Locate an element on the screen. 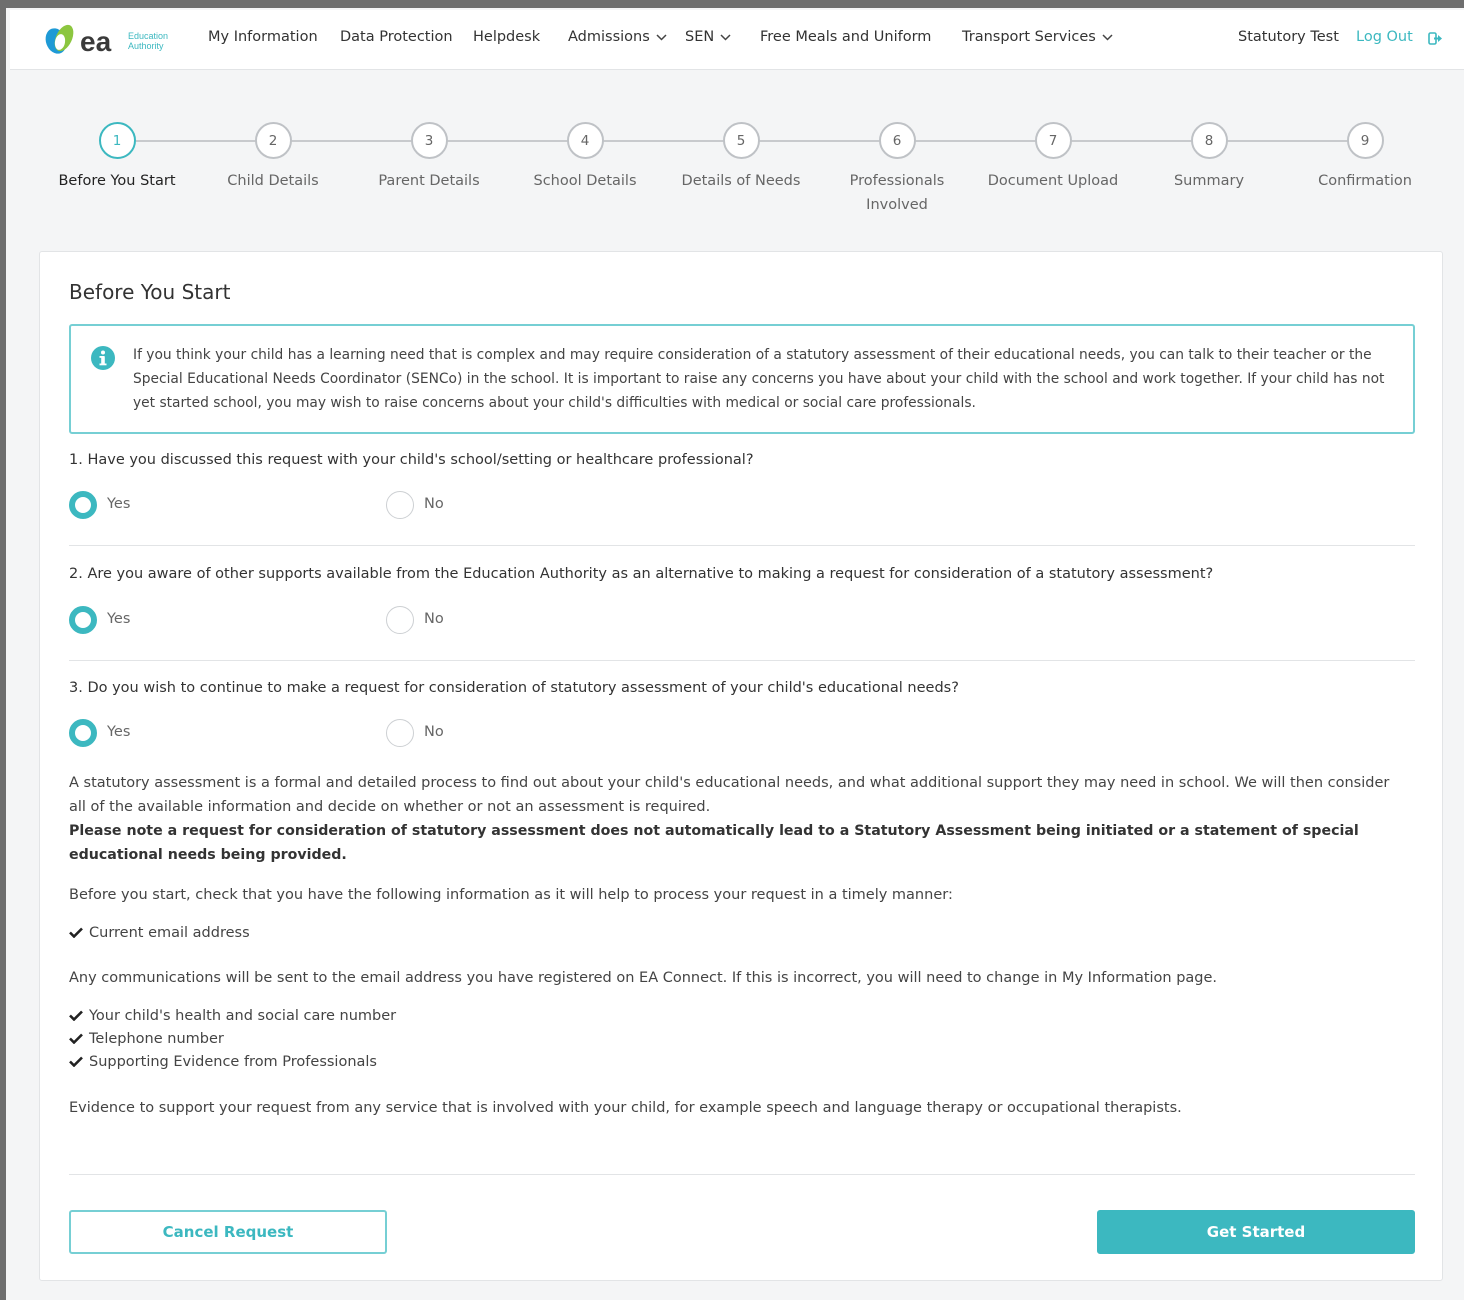 The height and width of the screenshot is (1300, 1464). q2-no-radio: No is located at coordinates (426, 620).